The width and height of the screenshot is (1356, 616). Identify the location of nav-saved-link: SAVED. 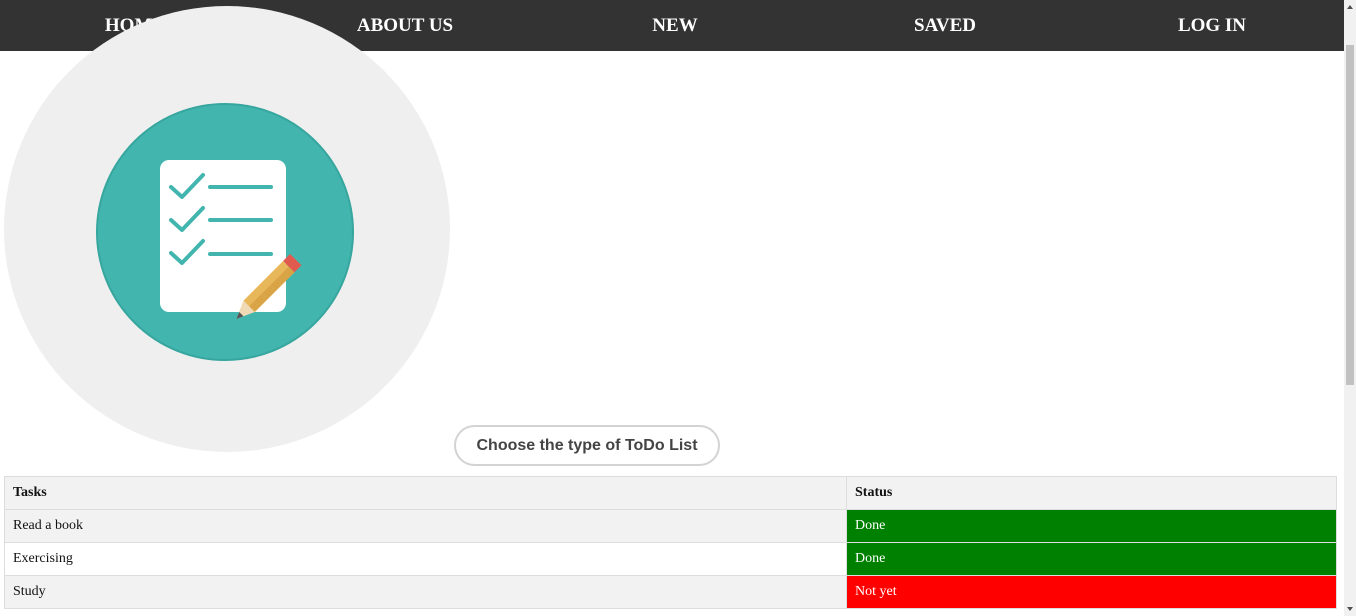
(945, 26).